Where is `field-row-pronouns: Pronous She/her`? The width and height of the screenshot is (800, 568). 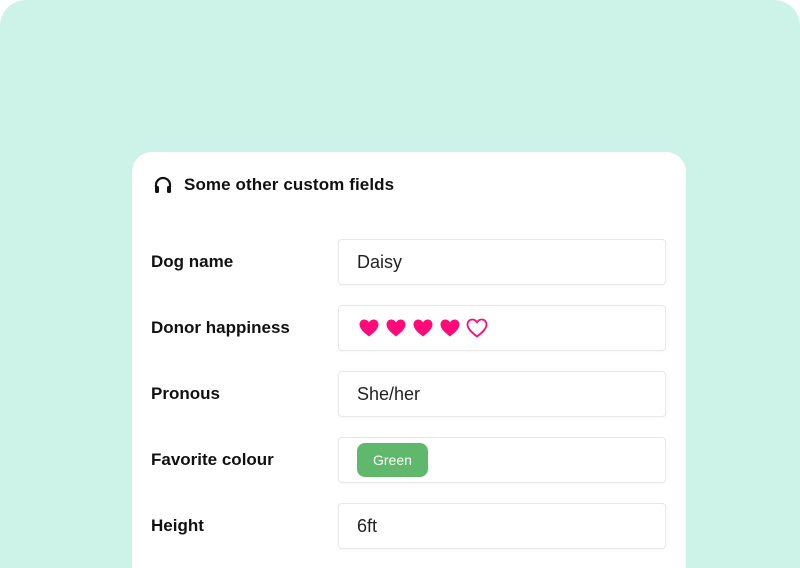 field-row-pronouns: Pronous She/her is located at coordinates (409, 394).